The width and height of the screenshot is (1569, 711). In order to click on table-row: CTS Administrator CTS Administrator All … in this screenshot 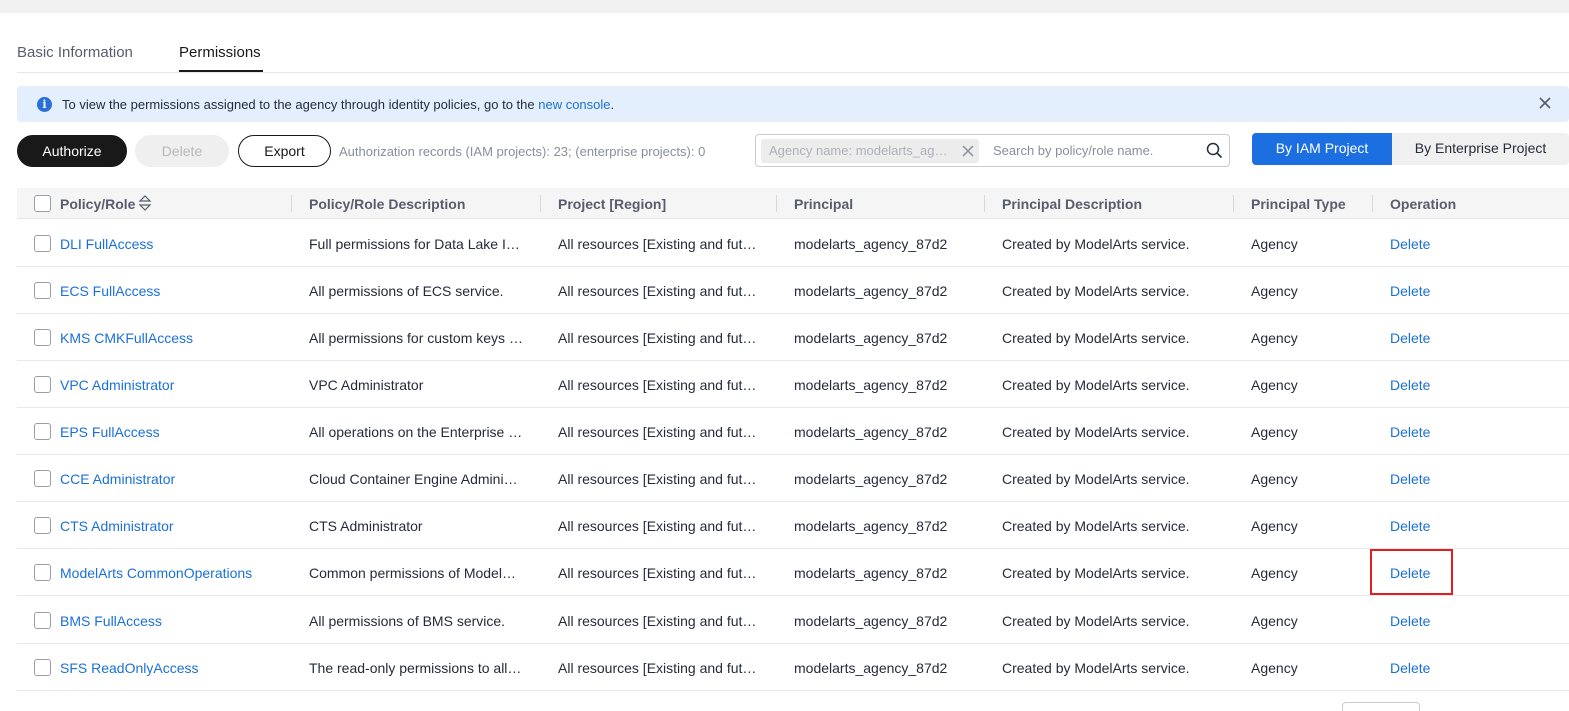, I will do `click(793, 525)`.